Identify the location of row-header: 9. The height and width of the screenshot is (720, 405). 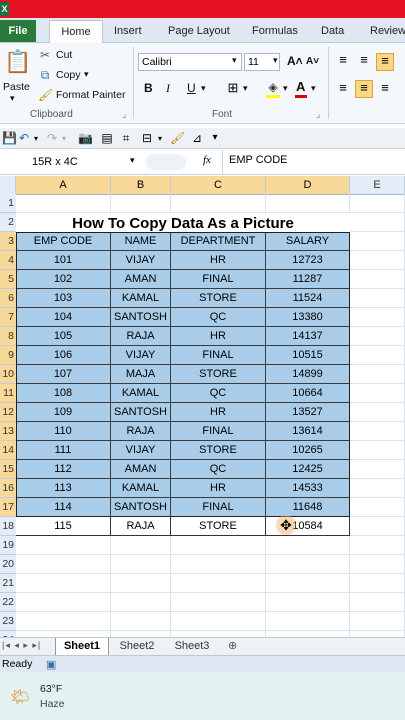
(8, 355).